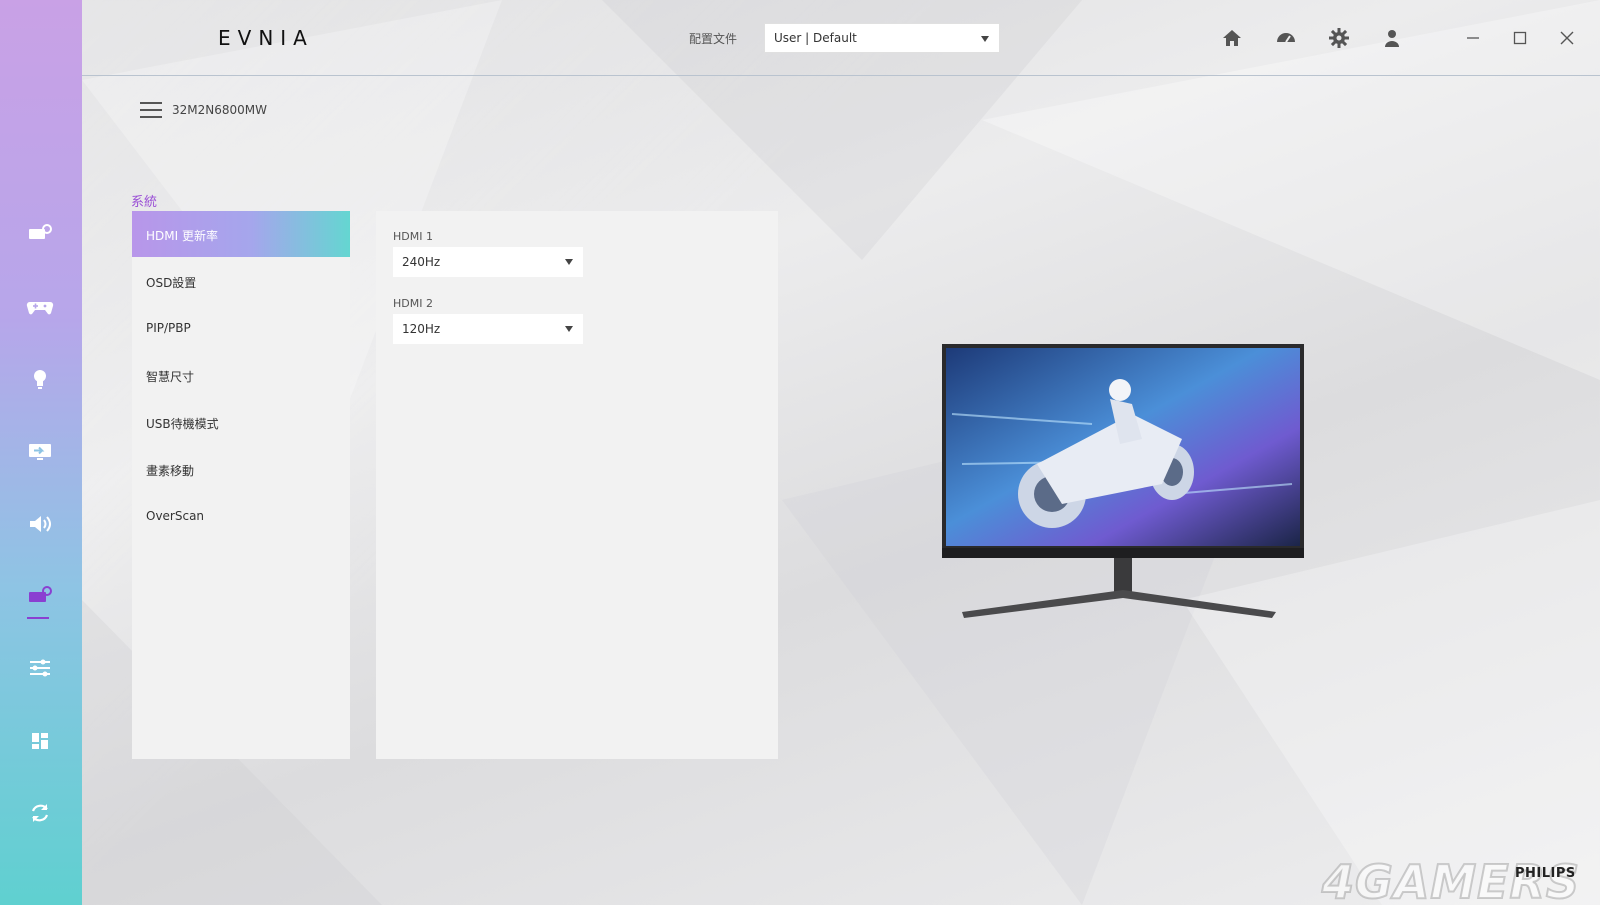  Describe the element at coordinates (266, 38) in the screenshot. I see `brand-logo: EVNIA` at that location.